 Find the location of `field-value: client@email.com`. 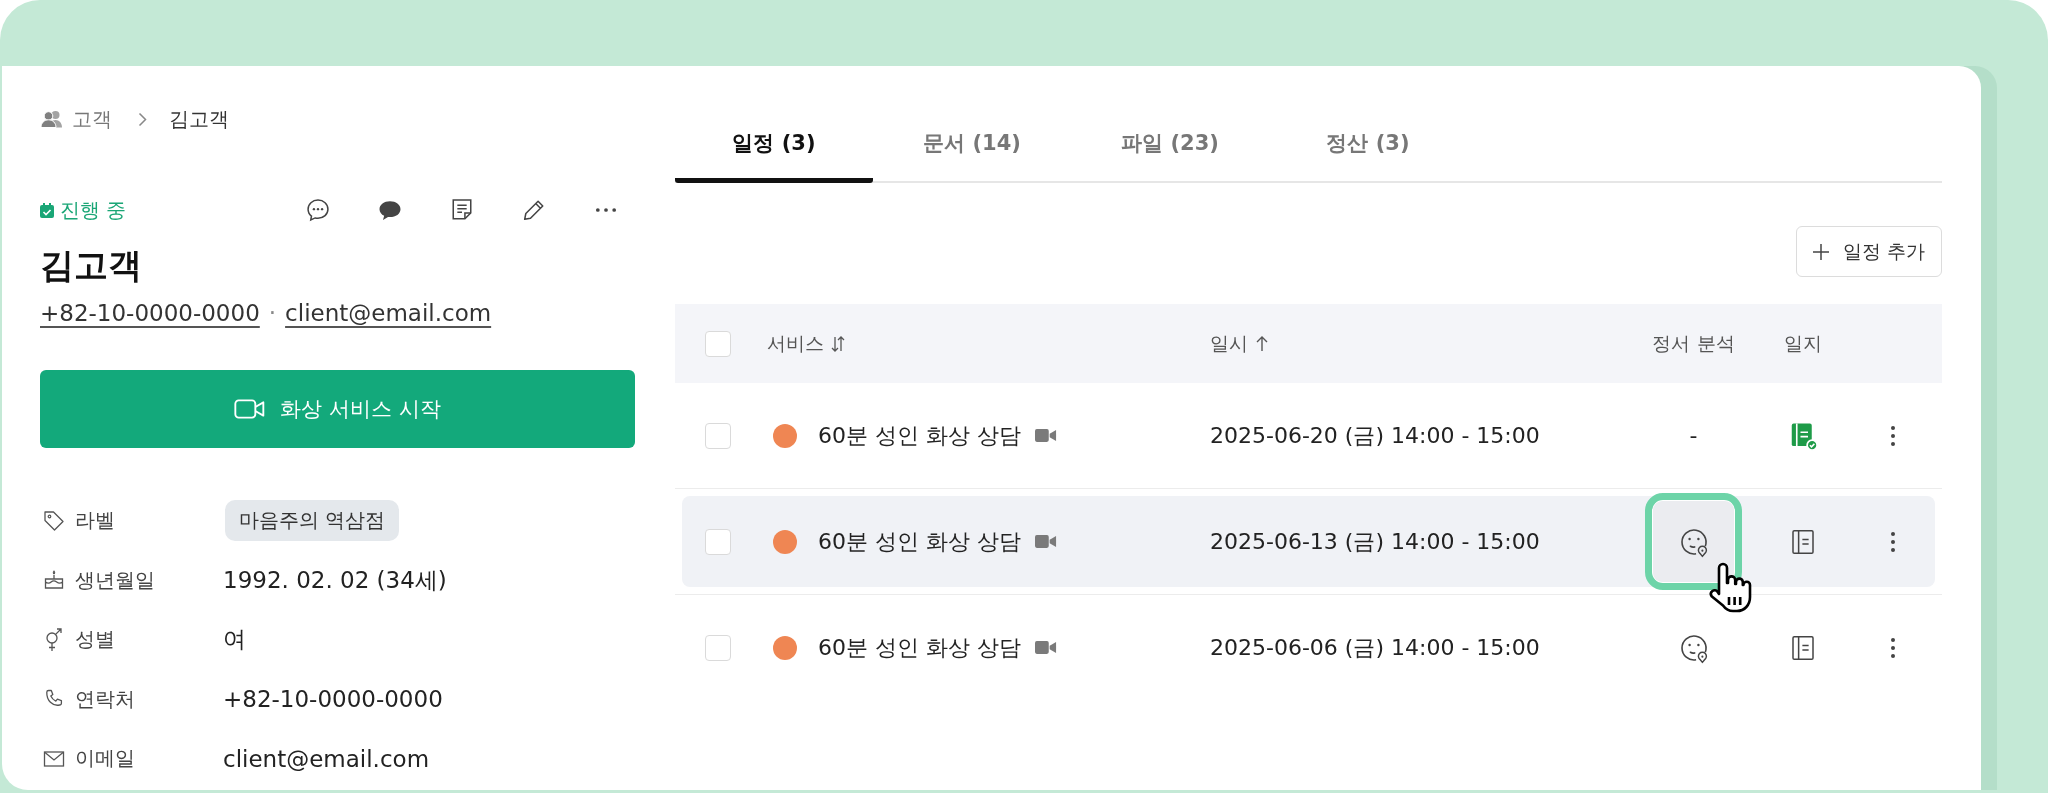

field-value: client@email.com is located at coordinates (326, 758).